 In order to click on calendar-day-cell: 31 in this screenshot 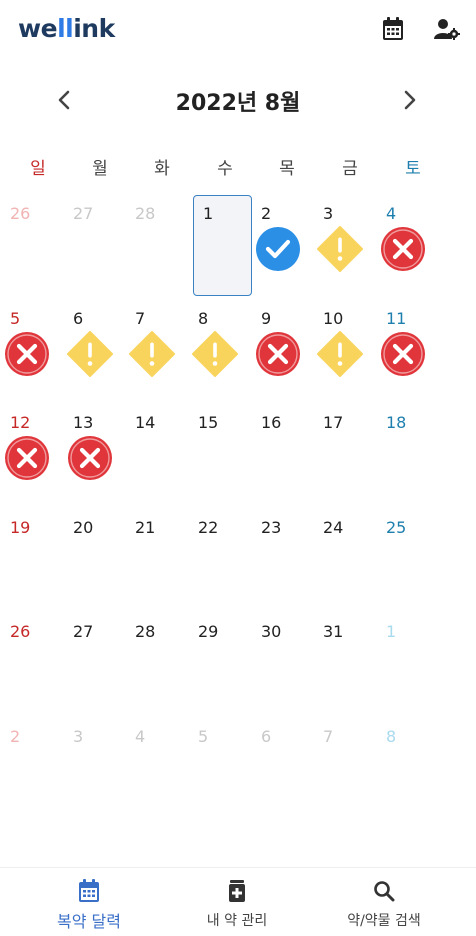, I will do `click(344, 666)`.